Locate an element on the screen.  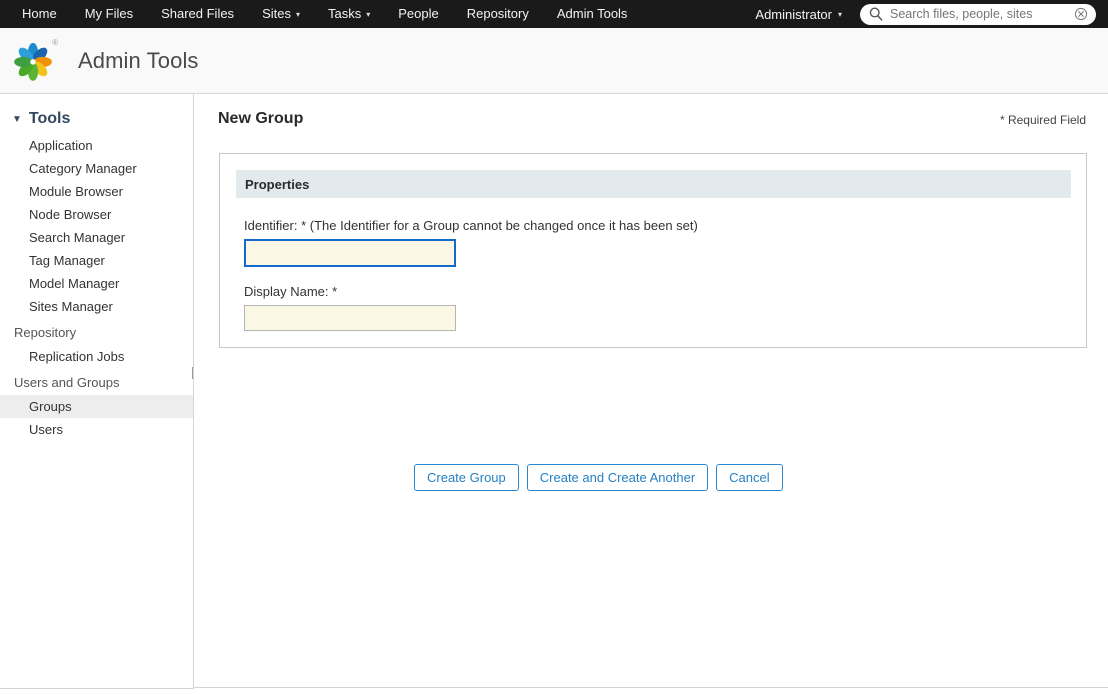
alfresco-pinwheel-logo: ® is located at coordinates (34, 60).